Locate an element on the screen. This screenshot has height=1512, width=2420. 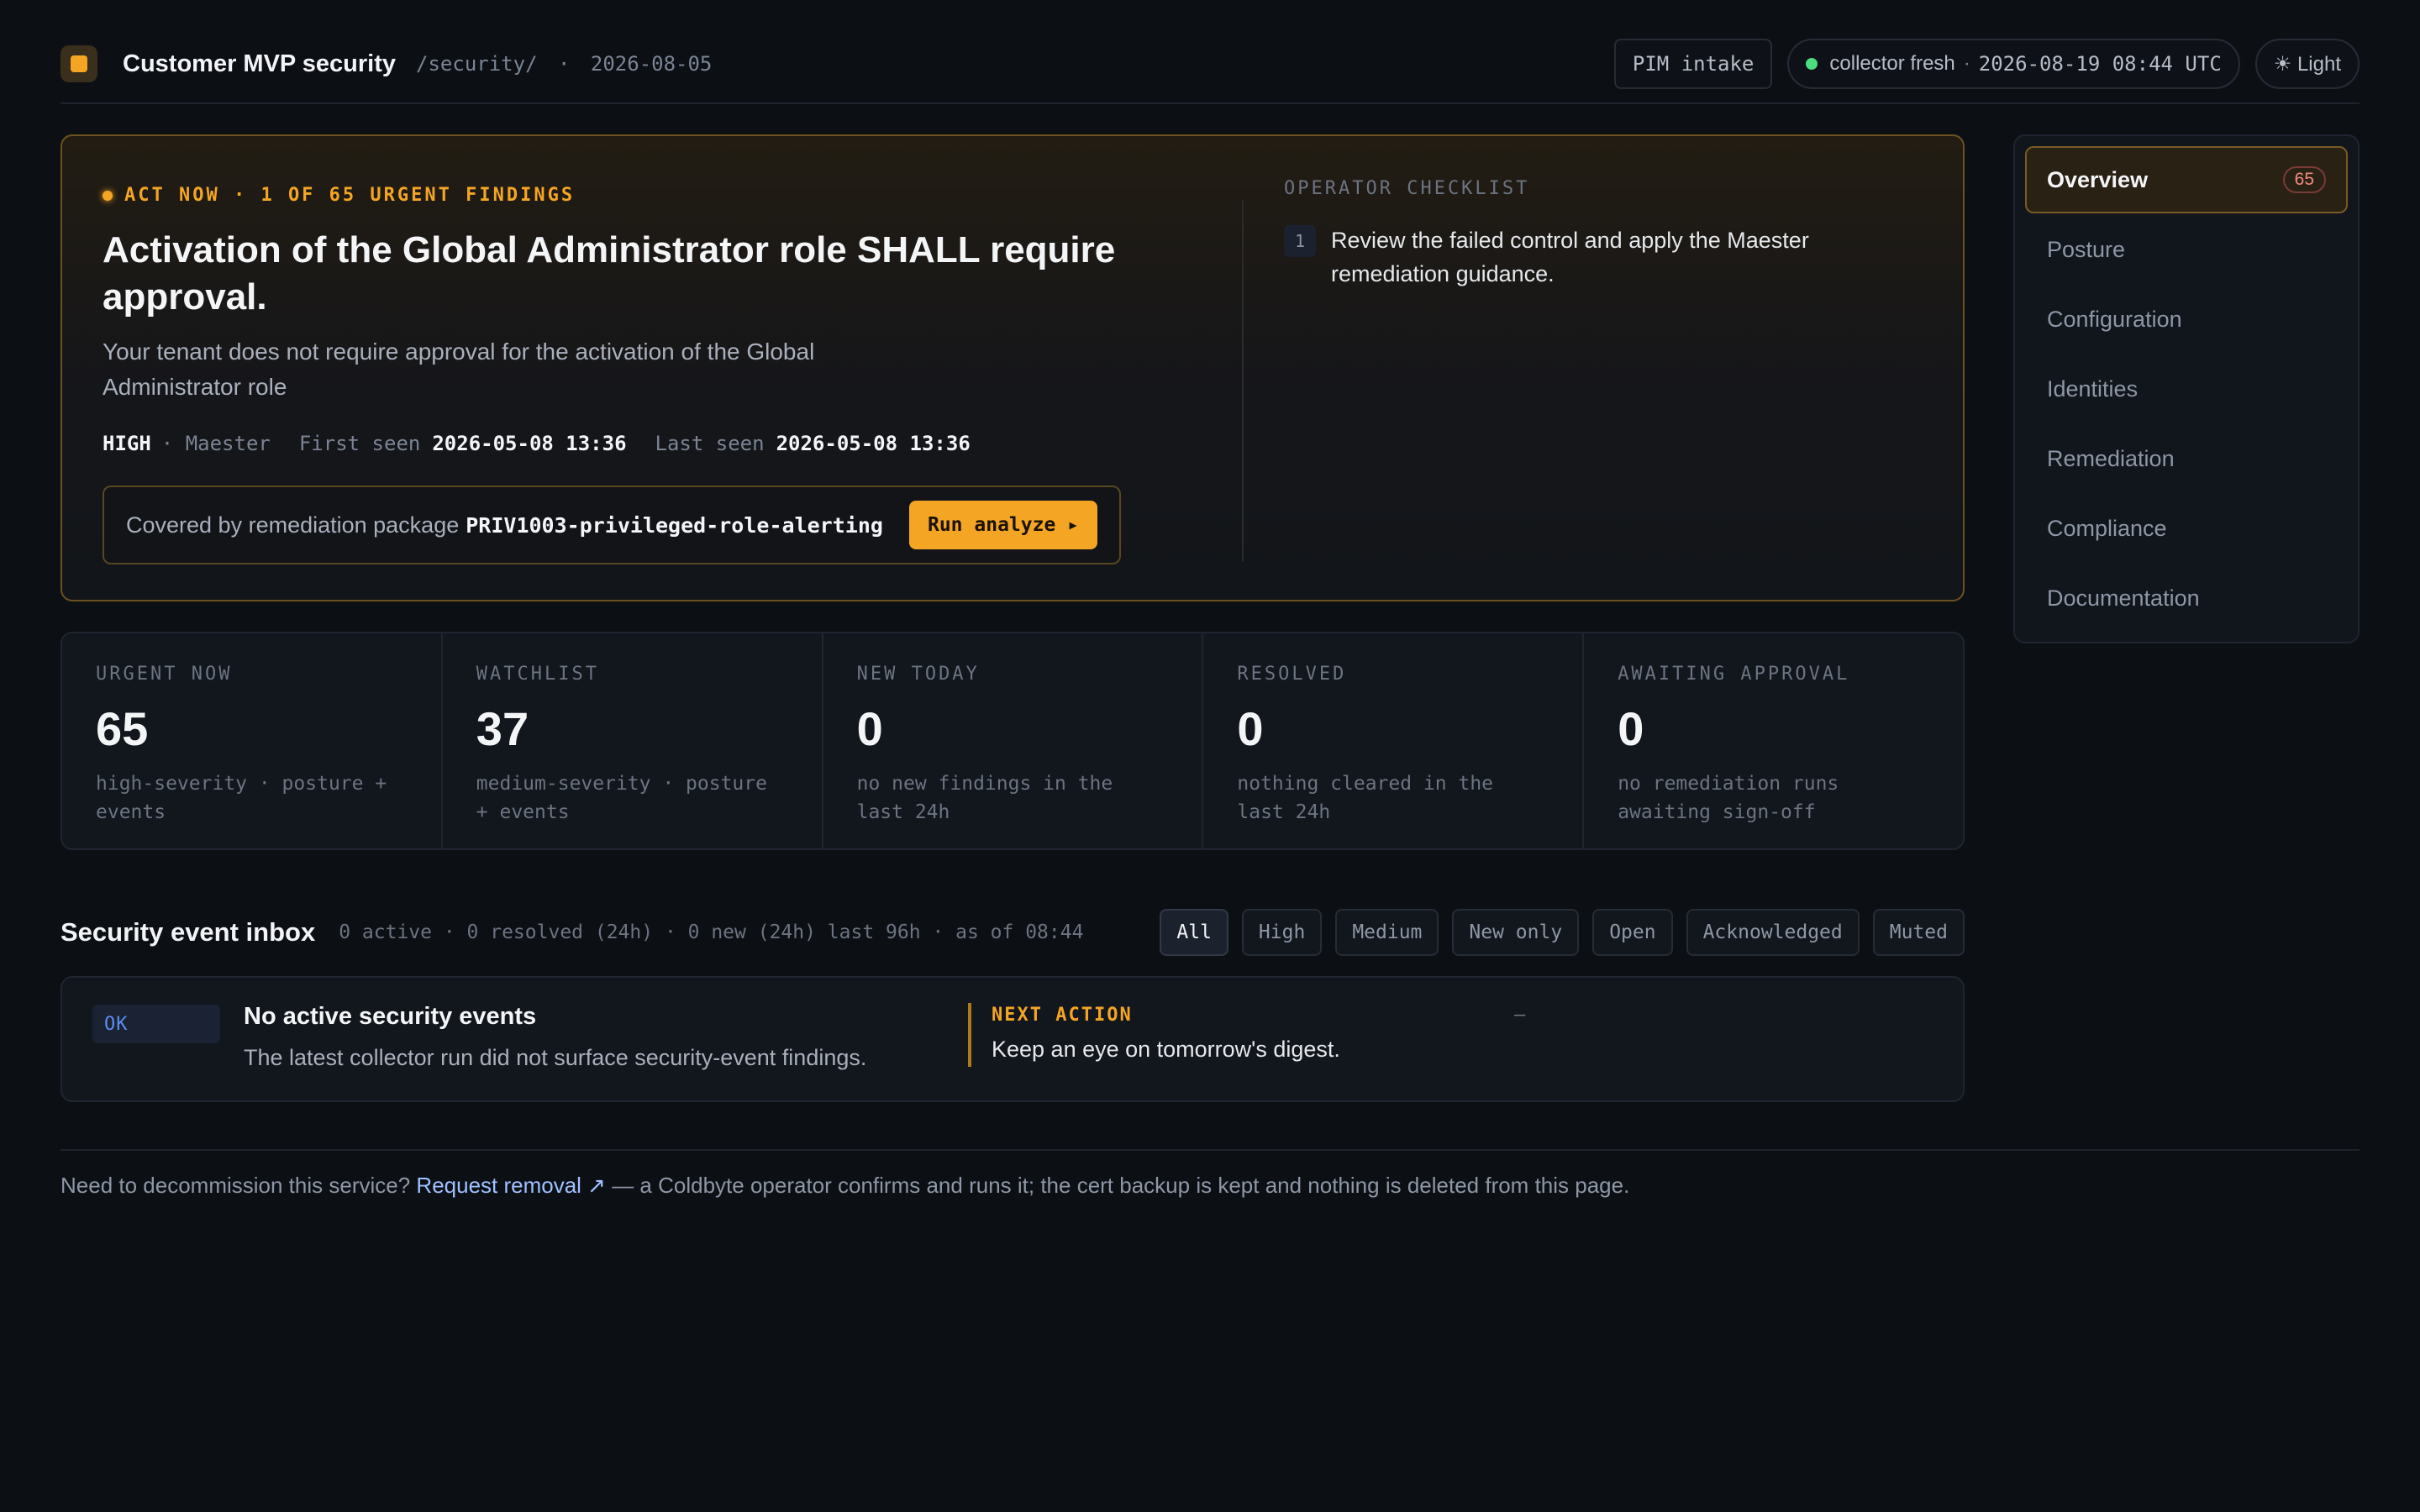
footer-divider is located at coordinates (1210, 1150).